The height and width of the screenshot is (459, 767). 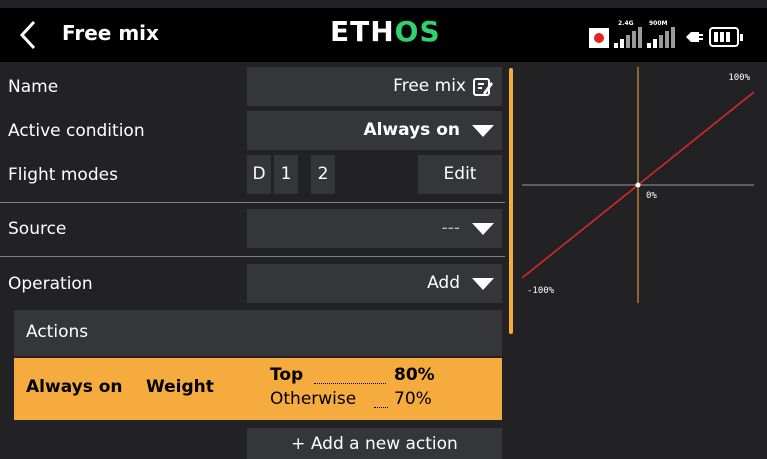 What do you see at coordinates (362, 31) in the screenshot?
I see `logo-text-eth: ETH` at bounding box center [362, 31].